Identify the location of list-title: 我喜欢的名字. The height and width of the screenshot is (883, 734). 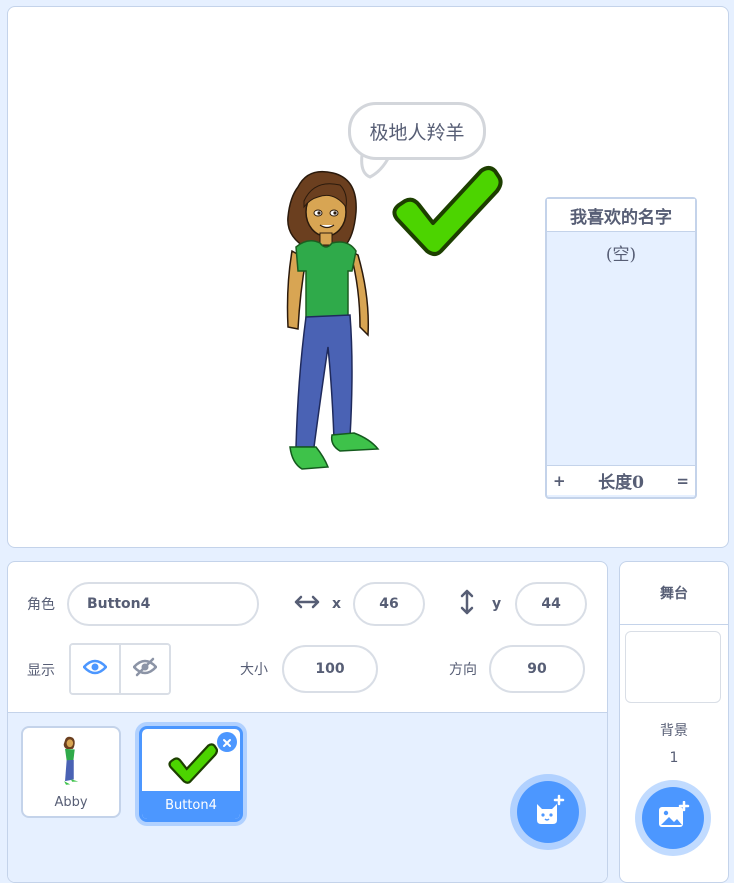
(621, 215).